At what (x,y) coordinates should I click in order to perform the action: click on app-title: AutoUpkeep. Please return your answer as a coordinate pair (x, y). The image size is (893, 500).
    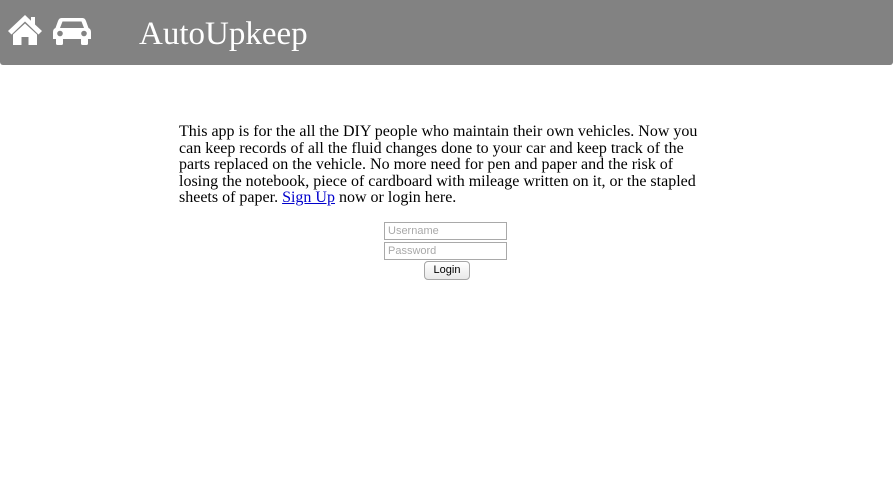
    Looking at the image, I should click on (223, 34).